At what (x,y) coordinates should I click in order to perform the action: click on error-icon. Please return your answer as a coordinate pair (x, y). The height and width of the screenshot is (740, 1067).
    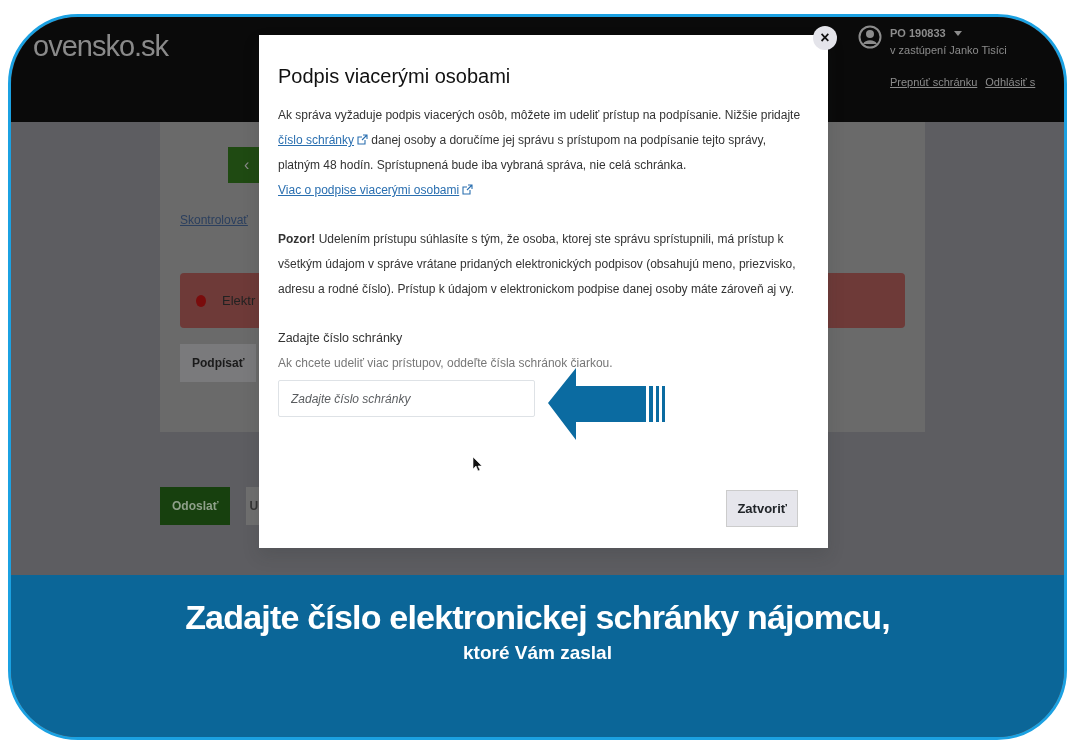
    Looking at the image, I should click on (201, 300).